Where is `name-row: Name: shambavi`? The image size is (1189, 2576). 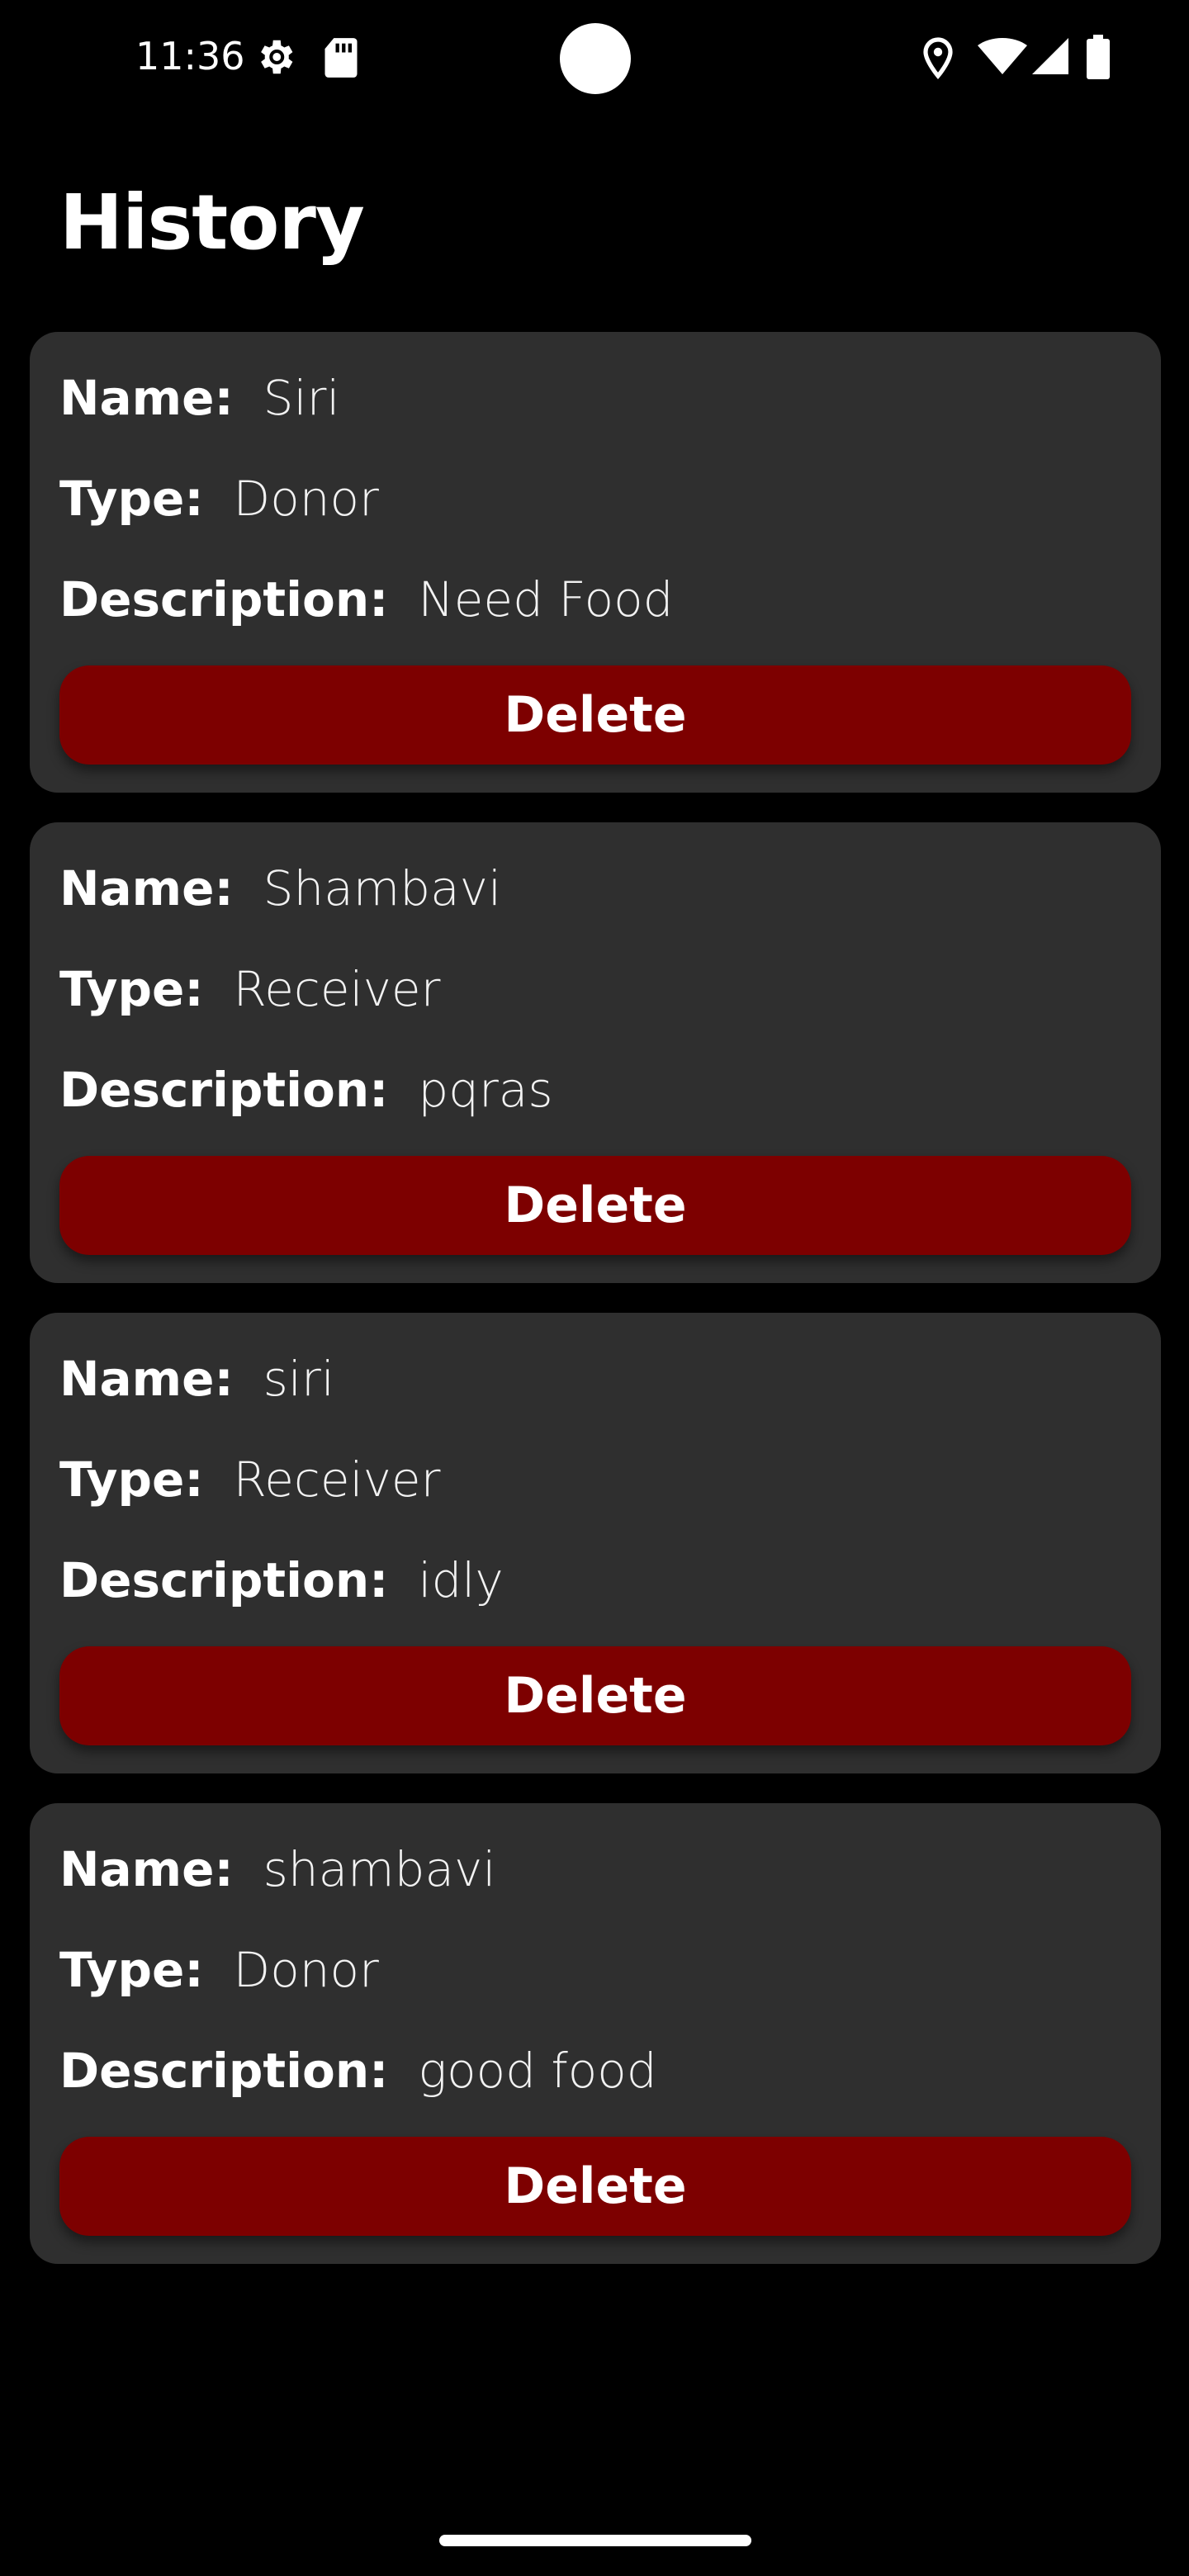
name-row: Name: shambavi is located at coordinates (277, 1869).